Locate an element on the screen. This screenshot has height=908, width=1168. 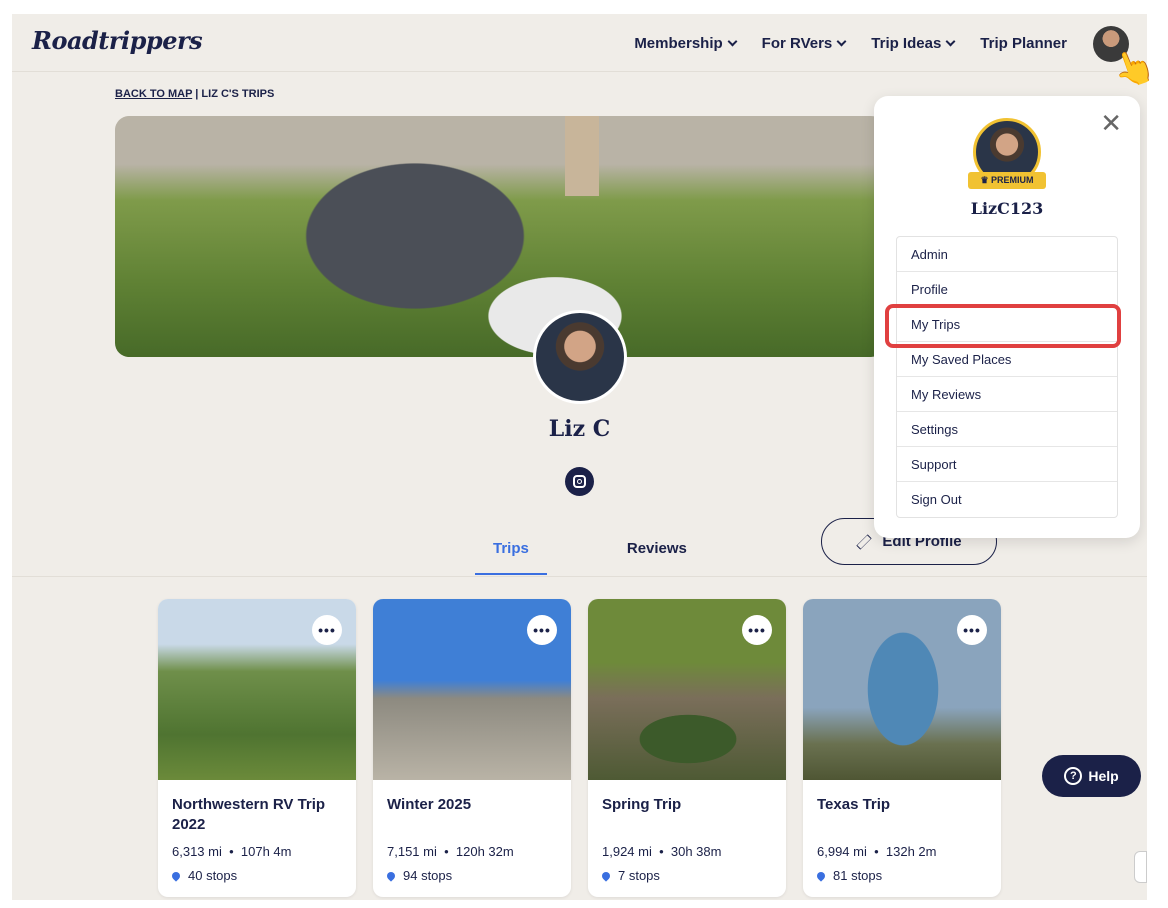
trip-stops: 7 stops is located at coordinates (639, 875).